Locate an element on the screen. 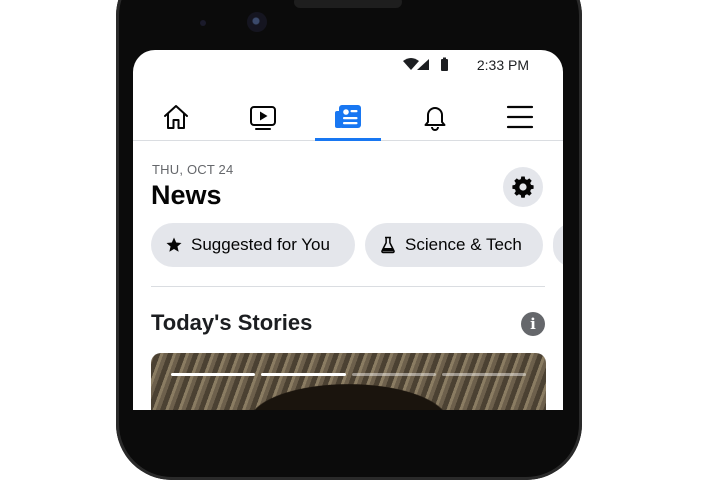 The height and width of the screenshot is (480, 720). news-icon is located at coordinates (348, 116).